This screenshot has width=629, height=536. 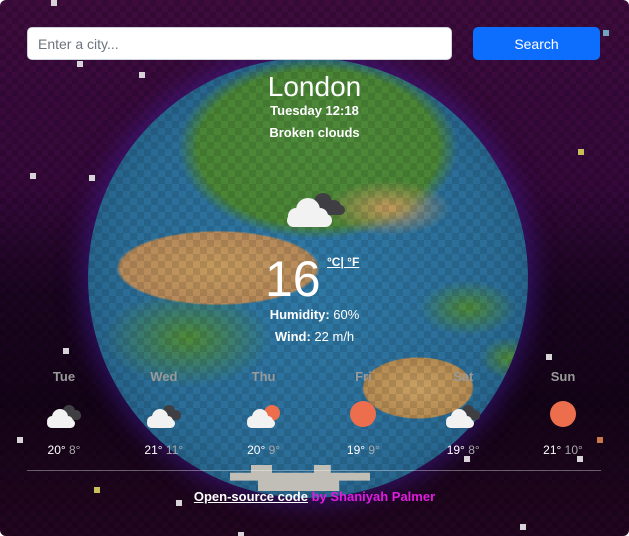 What do you see at coordinates (263, 376) in the screenshot?
I see `forecast-day-name: Thu` at bounding box center [263, 376].